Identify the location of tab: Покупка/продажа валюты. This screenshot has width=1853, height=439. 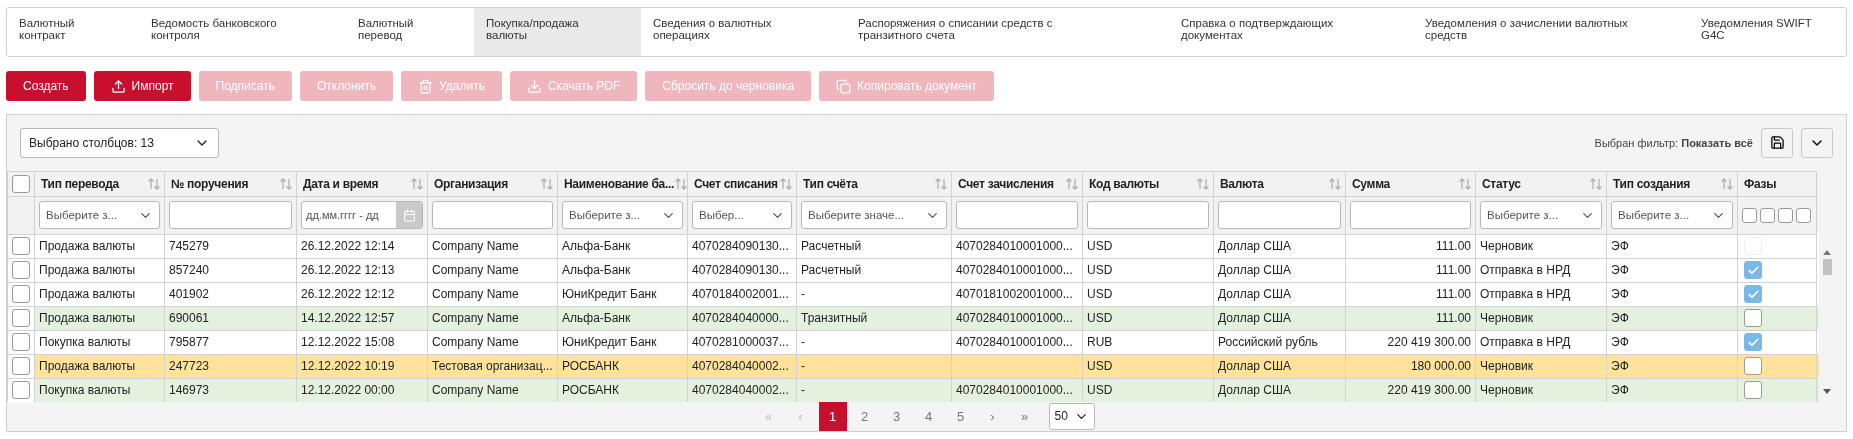
(557, 32).